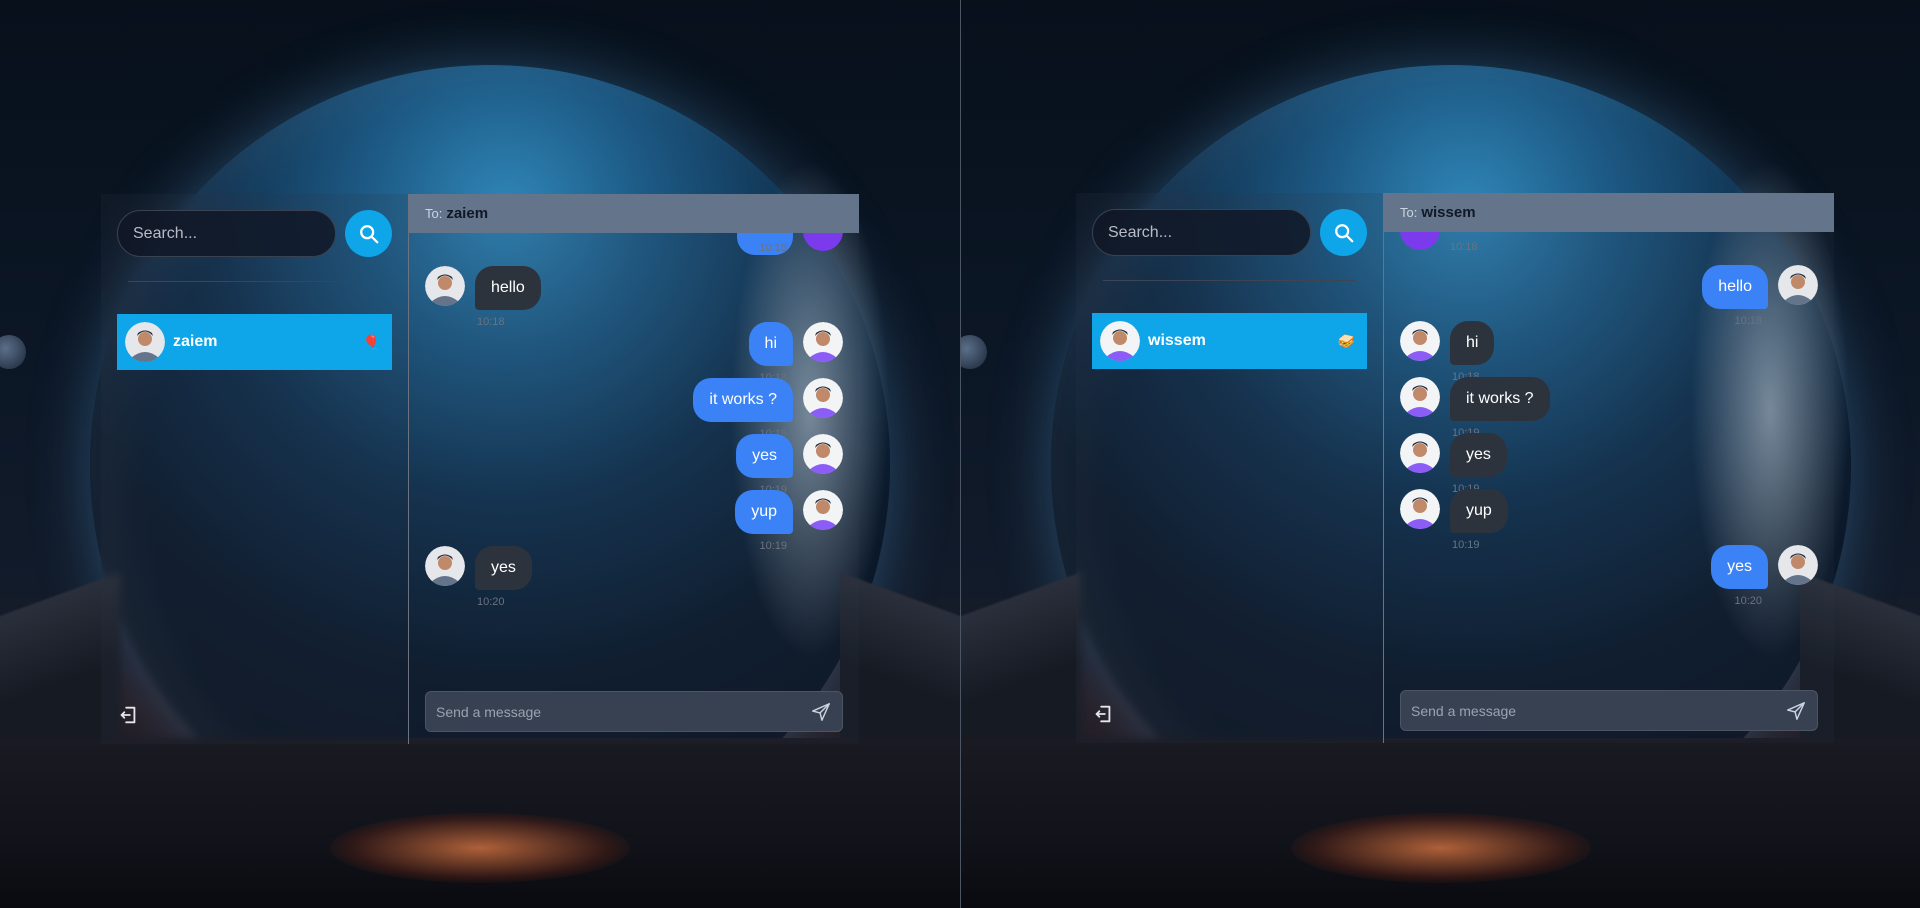 The height and width of the screenshot is (908, 1920). Describe the element at coordinates (1609, 212) in the screenshot. I see `chat-header: To: wissem` at that location.